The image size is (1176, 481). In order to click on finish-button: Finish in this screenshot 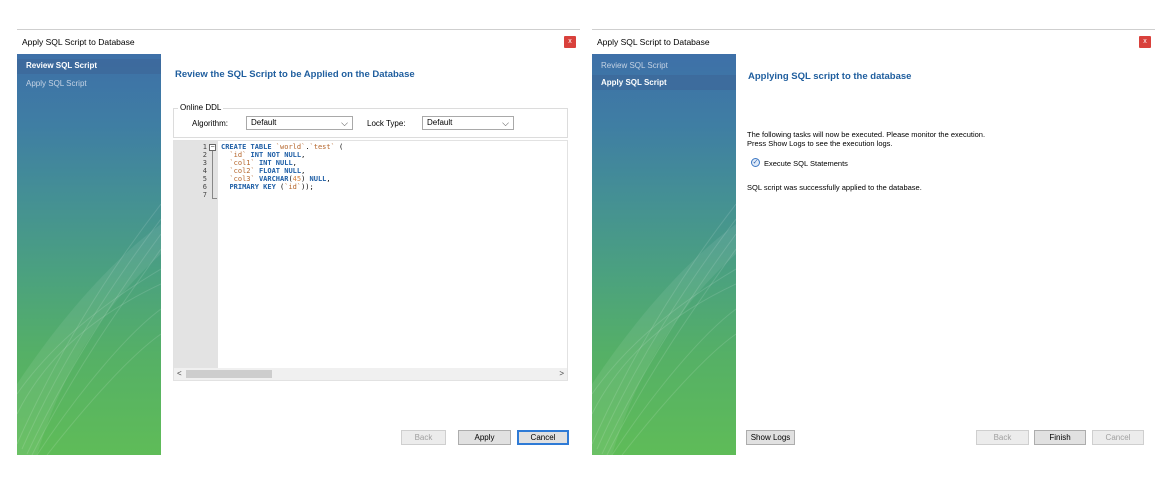, I will do `click(1060, 437)`.